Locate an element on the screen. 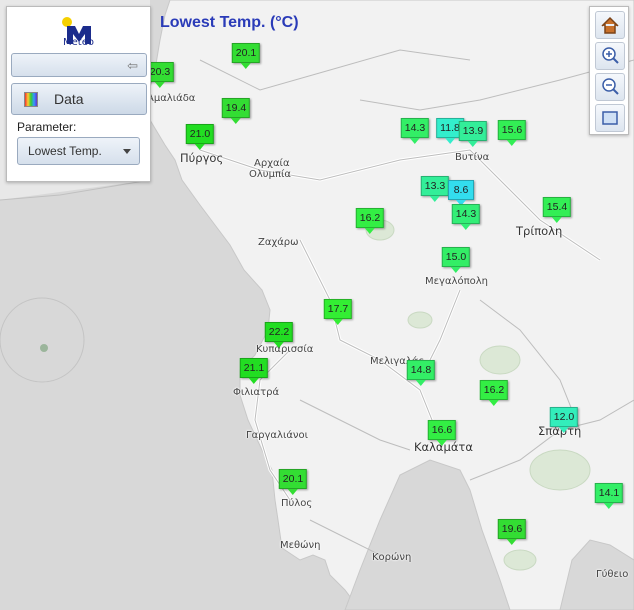  station-marker: 17.7 is located at coordinates (338, 312).